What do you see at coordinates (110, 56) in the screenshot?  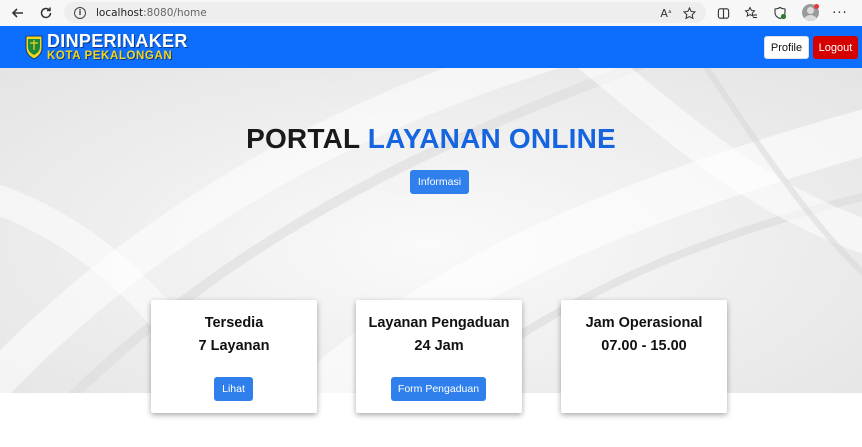 I see `logo-subtitle: KOTA PEKALONGAN` at bounding box center [110, 56].